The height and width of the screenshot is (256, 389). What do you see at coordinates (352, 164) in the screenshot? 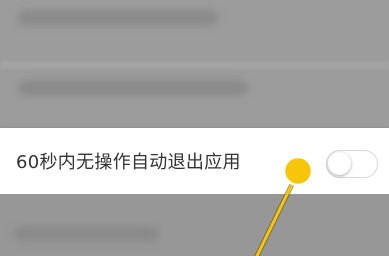
I see `auto-exit-toggle` at bounding box center [352, 164].